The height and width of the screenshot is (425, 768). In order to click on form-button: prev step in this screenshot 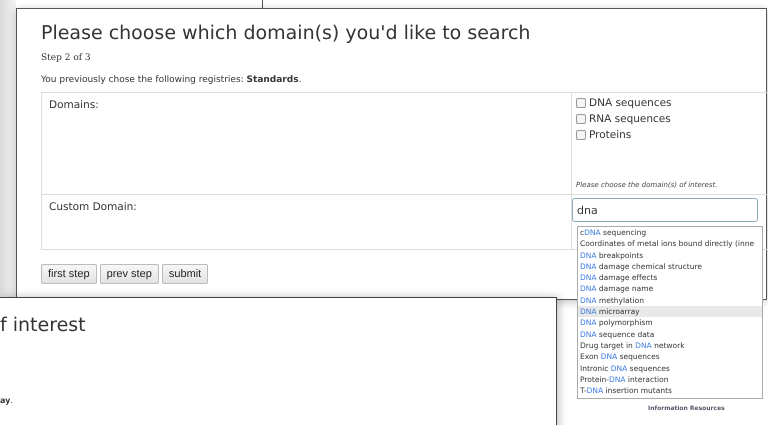, I will do `click(129, 274)`.